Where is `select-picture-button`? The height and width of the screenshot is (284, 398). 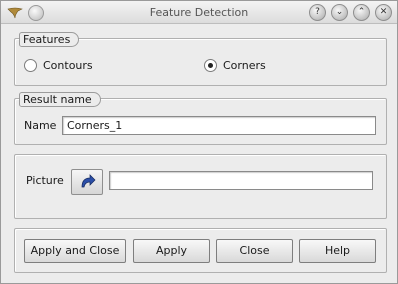
select-picture-button is located at coordinates (87, 182).